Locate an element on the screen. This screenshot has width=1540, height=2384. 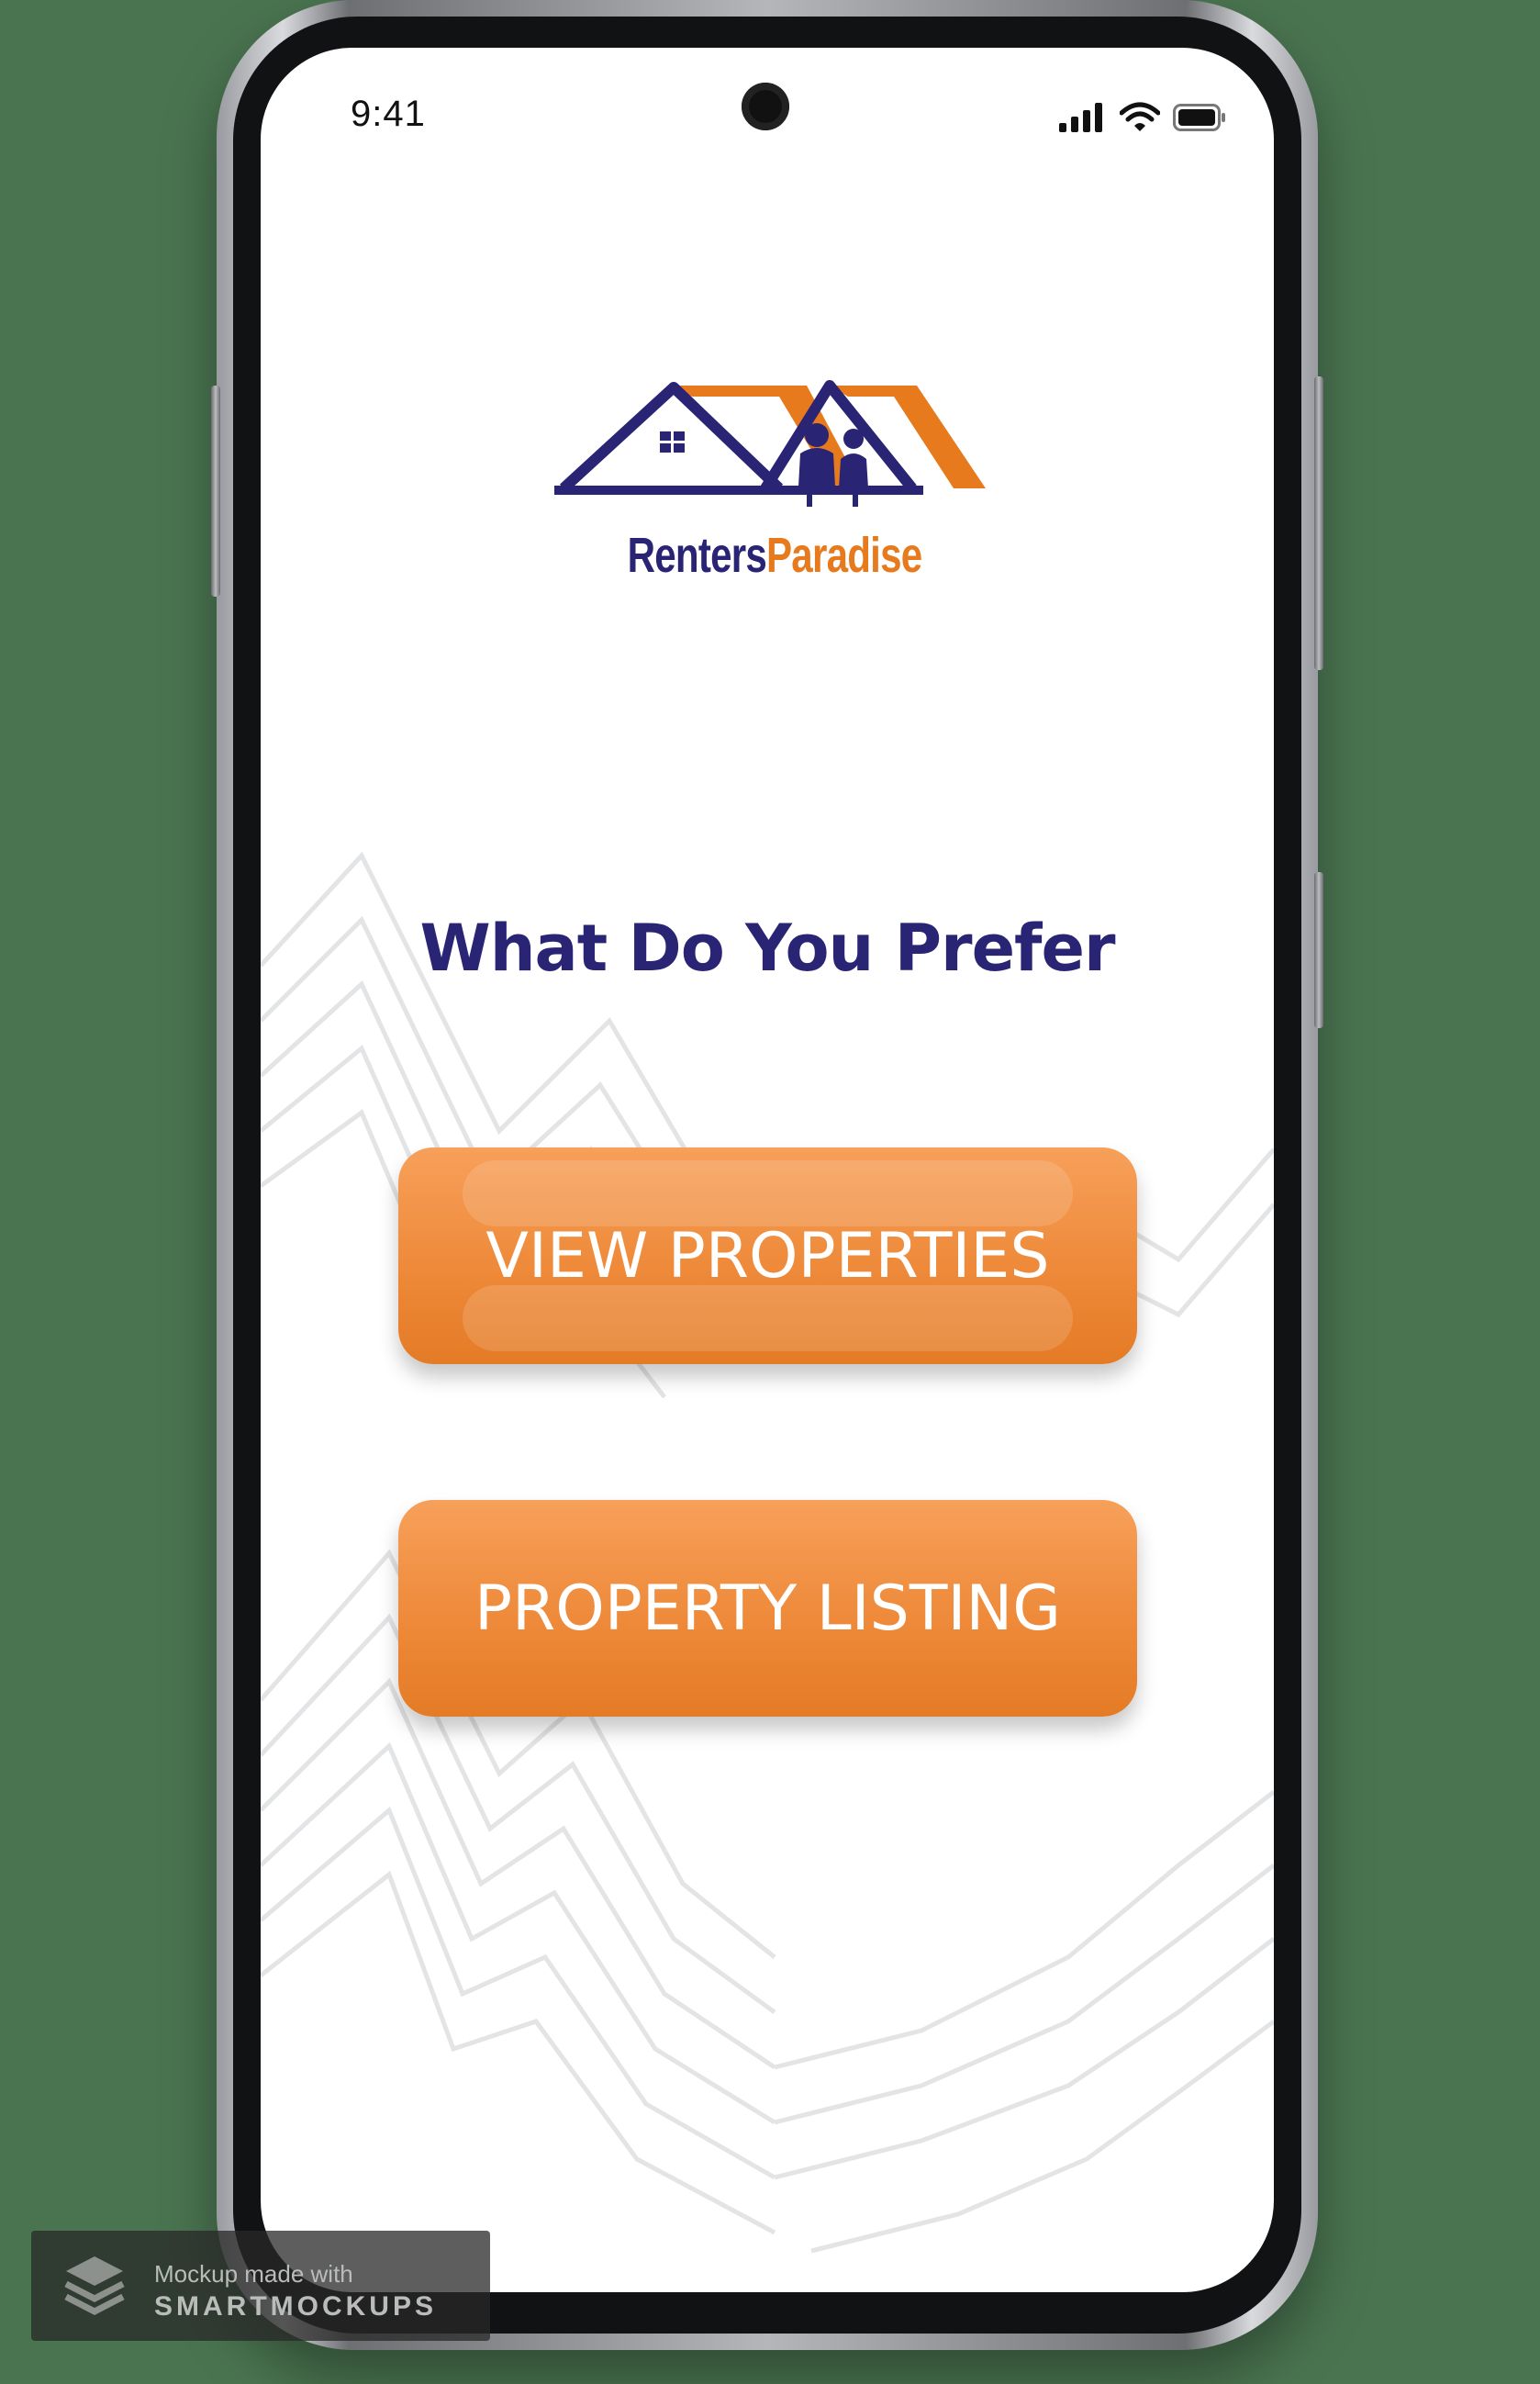
battery-icon is located at coordinates (1199, 117).